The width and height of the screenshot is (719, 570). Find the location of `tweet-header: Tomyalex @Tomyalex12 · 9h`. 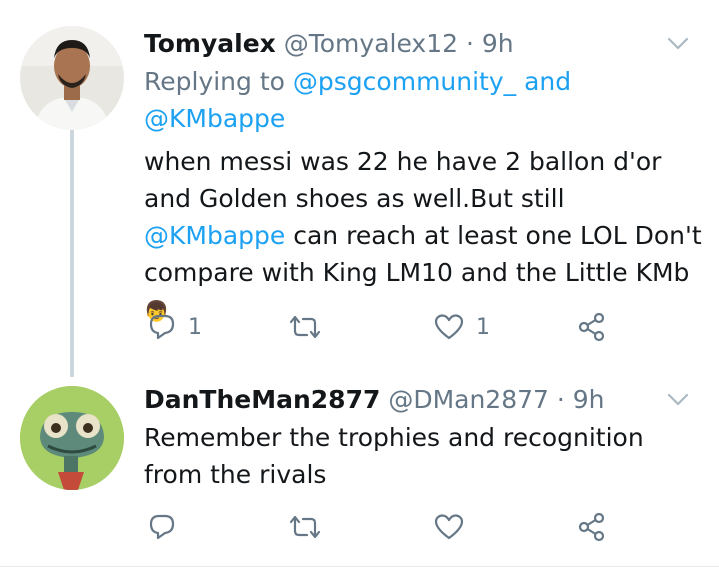

tweet-header: Tomyalex @Tomyalex12 · 9h is located at coordinates (329, 43).